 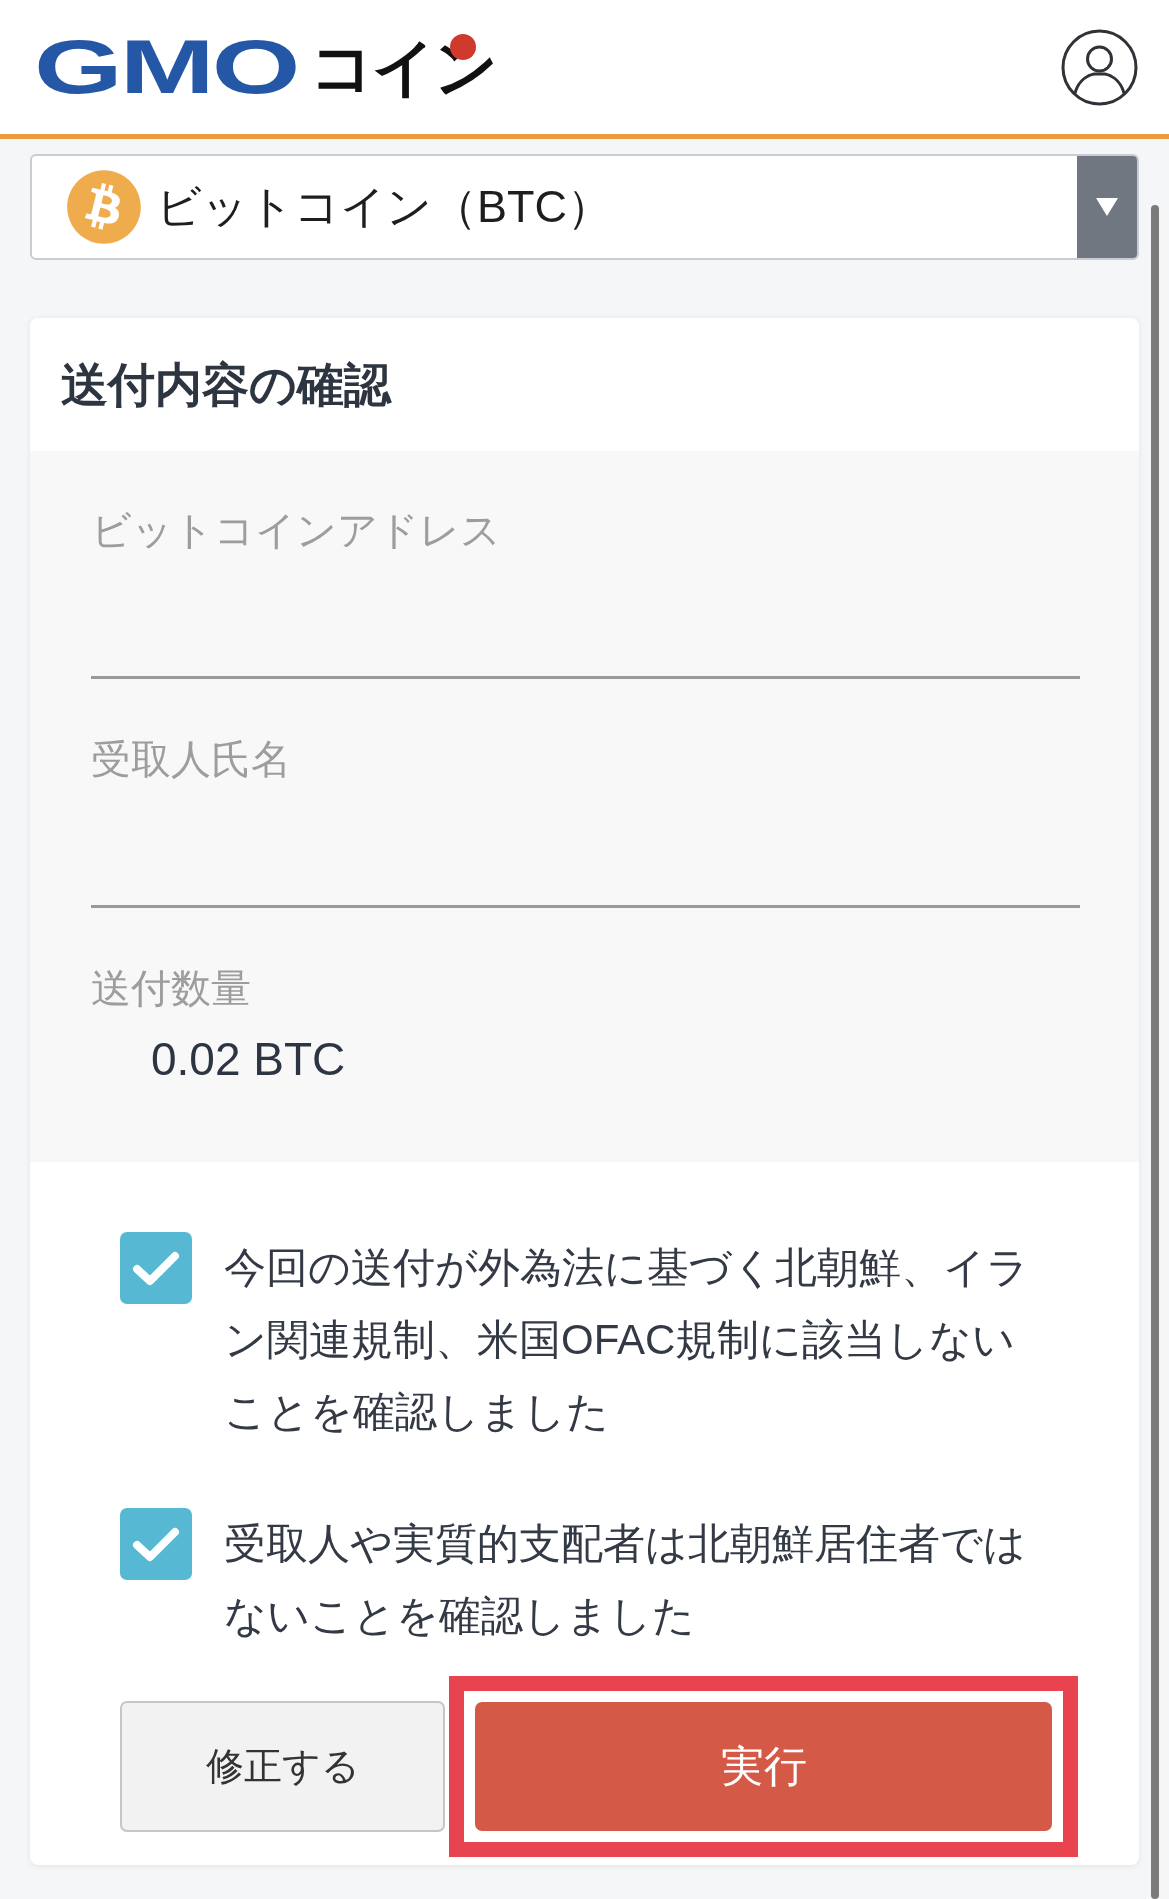 I want to click on checkbox-label: 今回の送付が外為法に基づく北朝鮮、イラン関連規制、米国OFAC規制に該当しないことを確認しました, so click(x=627, y=1340).